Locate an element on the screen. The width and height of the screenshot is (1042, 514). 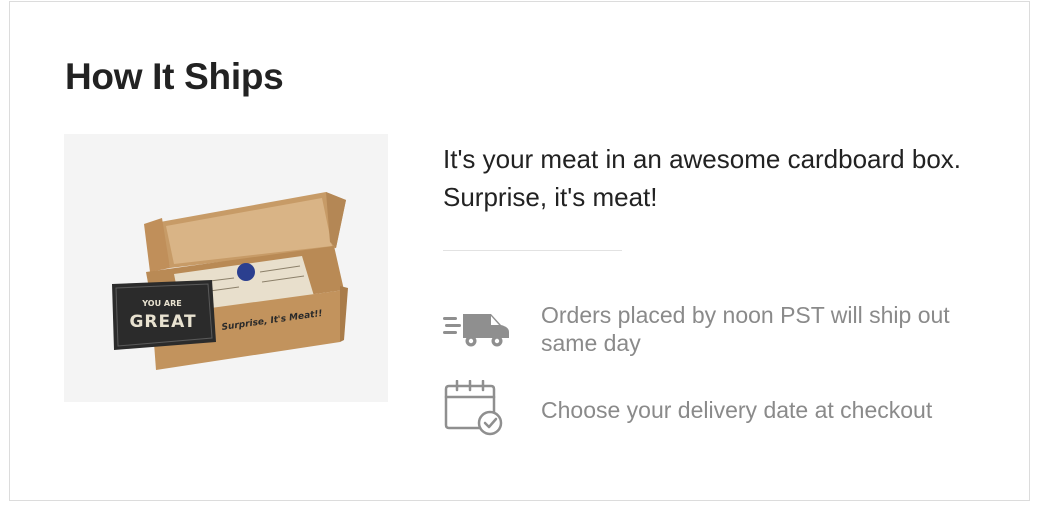
card-small-text: YOU ARE is located at coordinates (161, 303).